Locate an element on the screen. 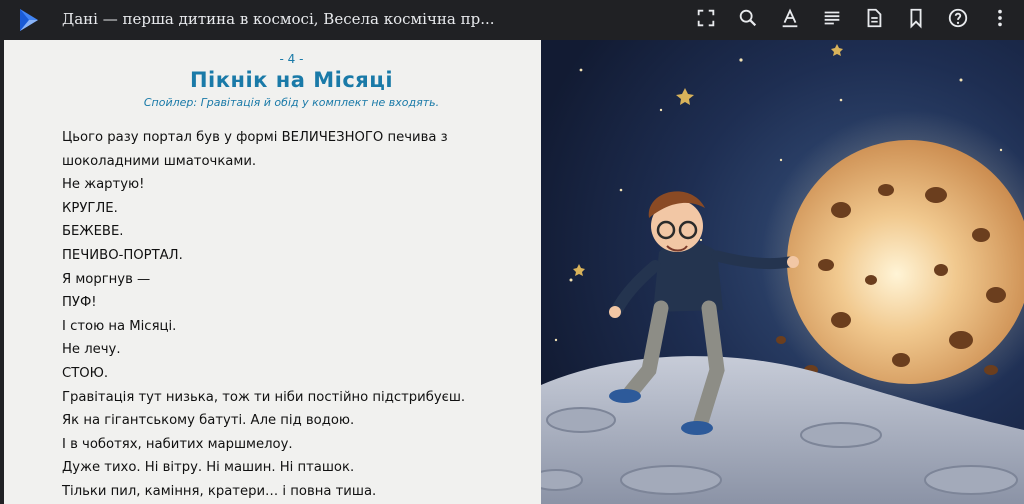 Image resolution: width=1024 pixels, height=504 pixels. text-line: шоколадними шматочками. is located at coordinates (159, 161).